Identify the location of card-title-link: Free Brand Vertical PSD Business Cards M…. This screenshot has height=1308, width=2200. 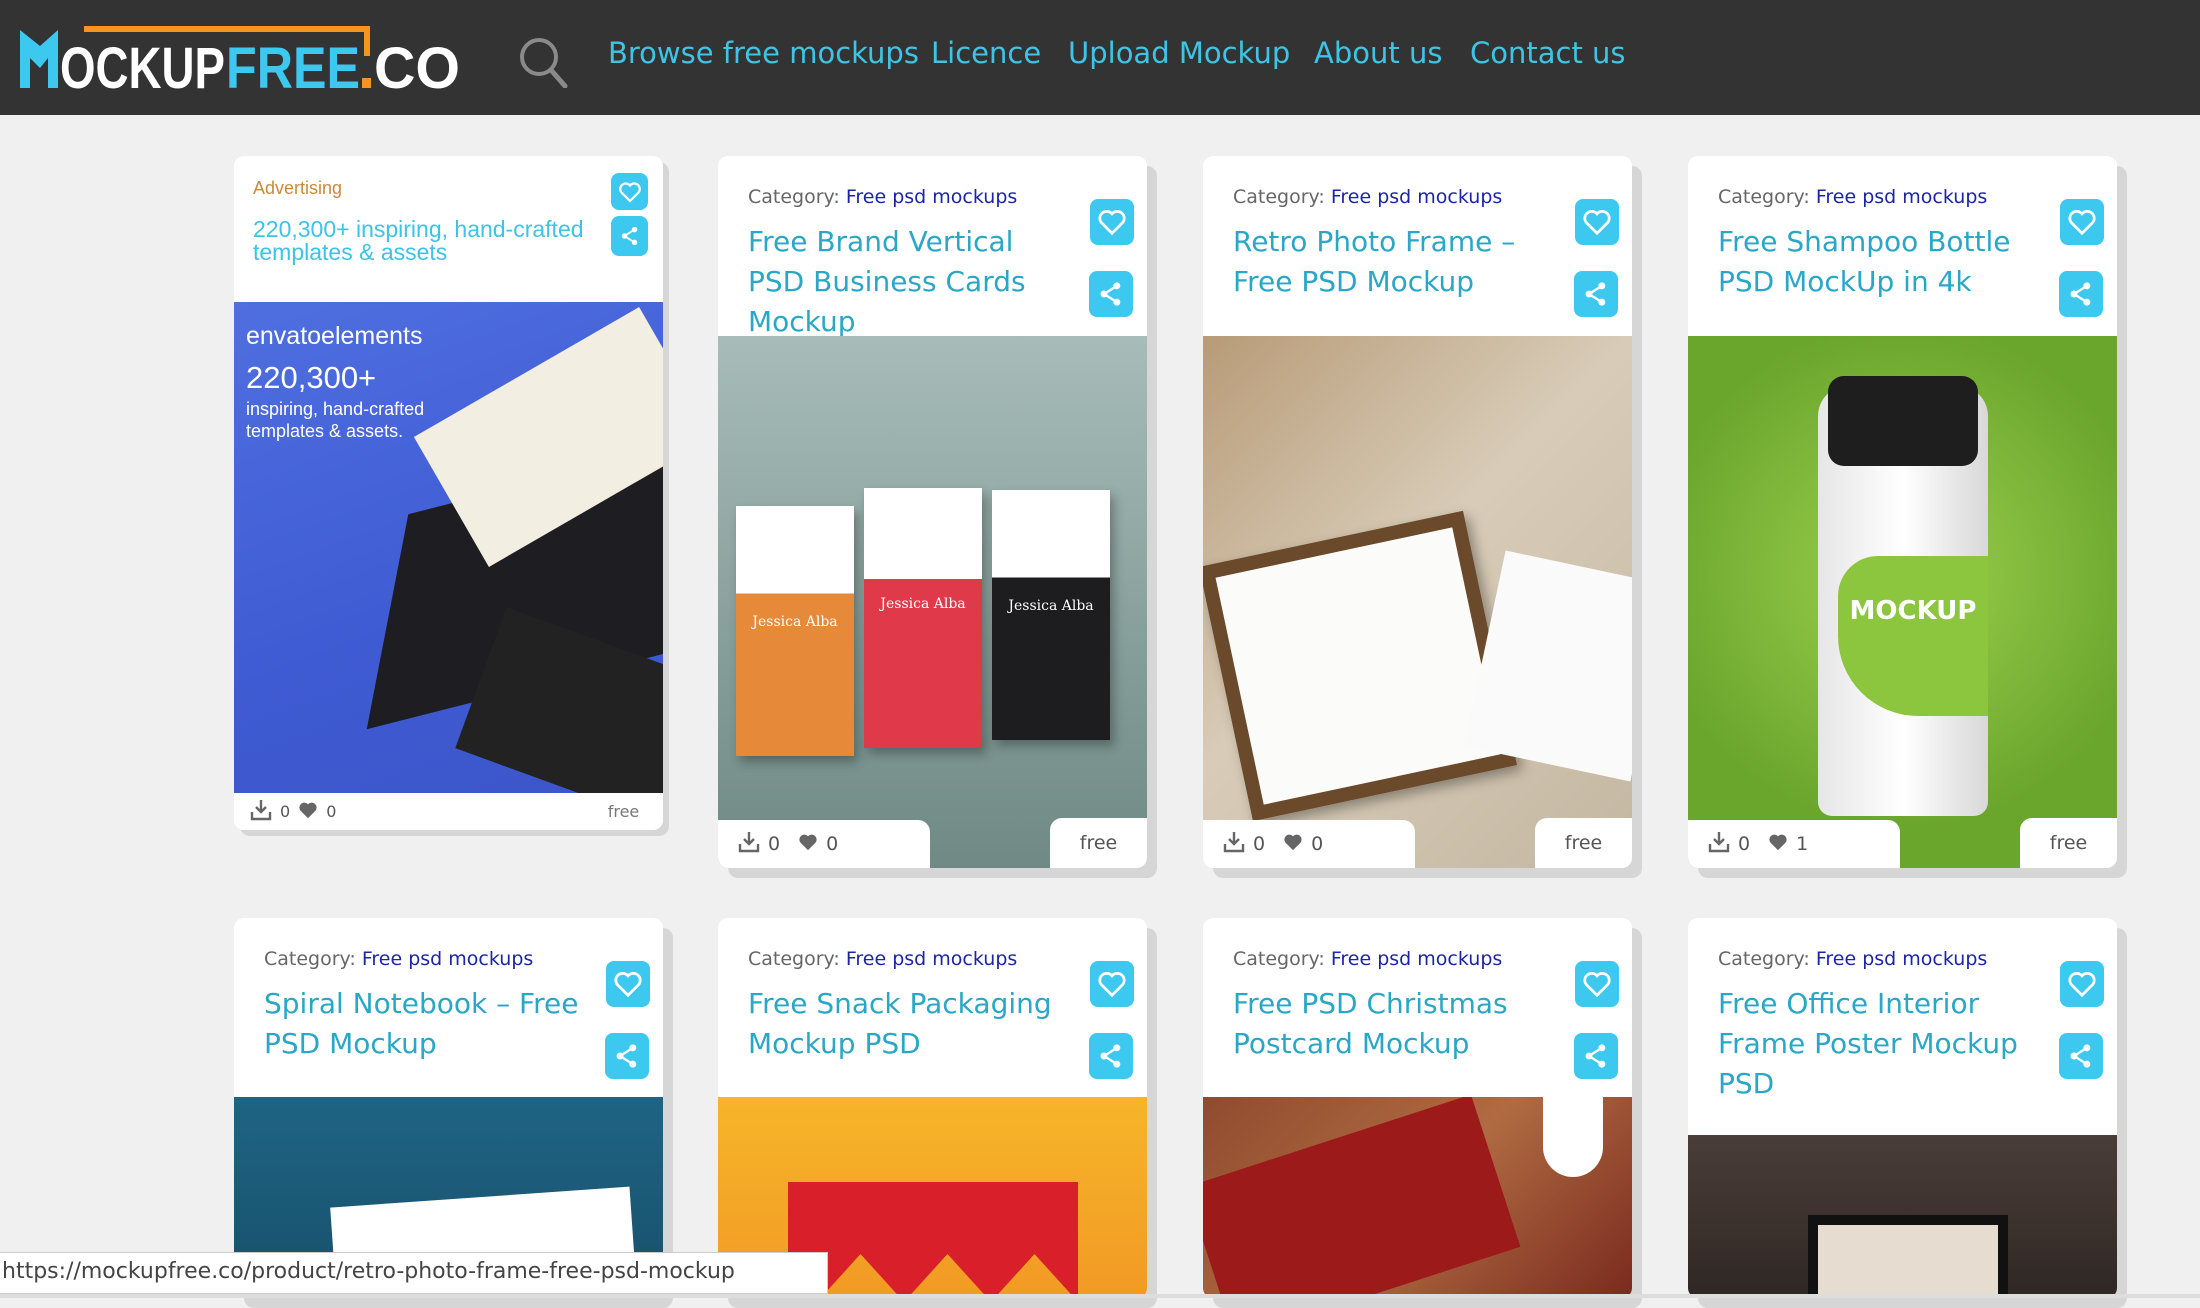
(913, 282).